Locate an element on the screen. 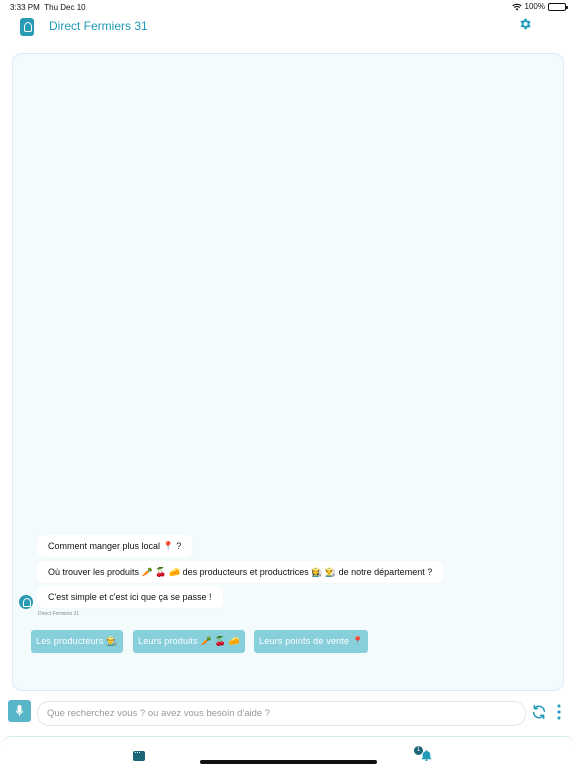 Image resolution: width=576 pixels, height=768 pixels. quick-reply-sales-points: Leurs points de vente 📍 is located at coordinates (311, 641).